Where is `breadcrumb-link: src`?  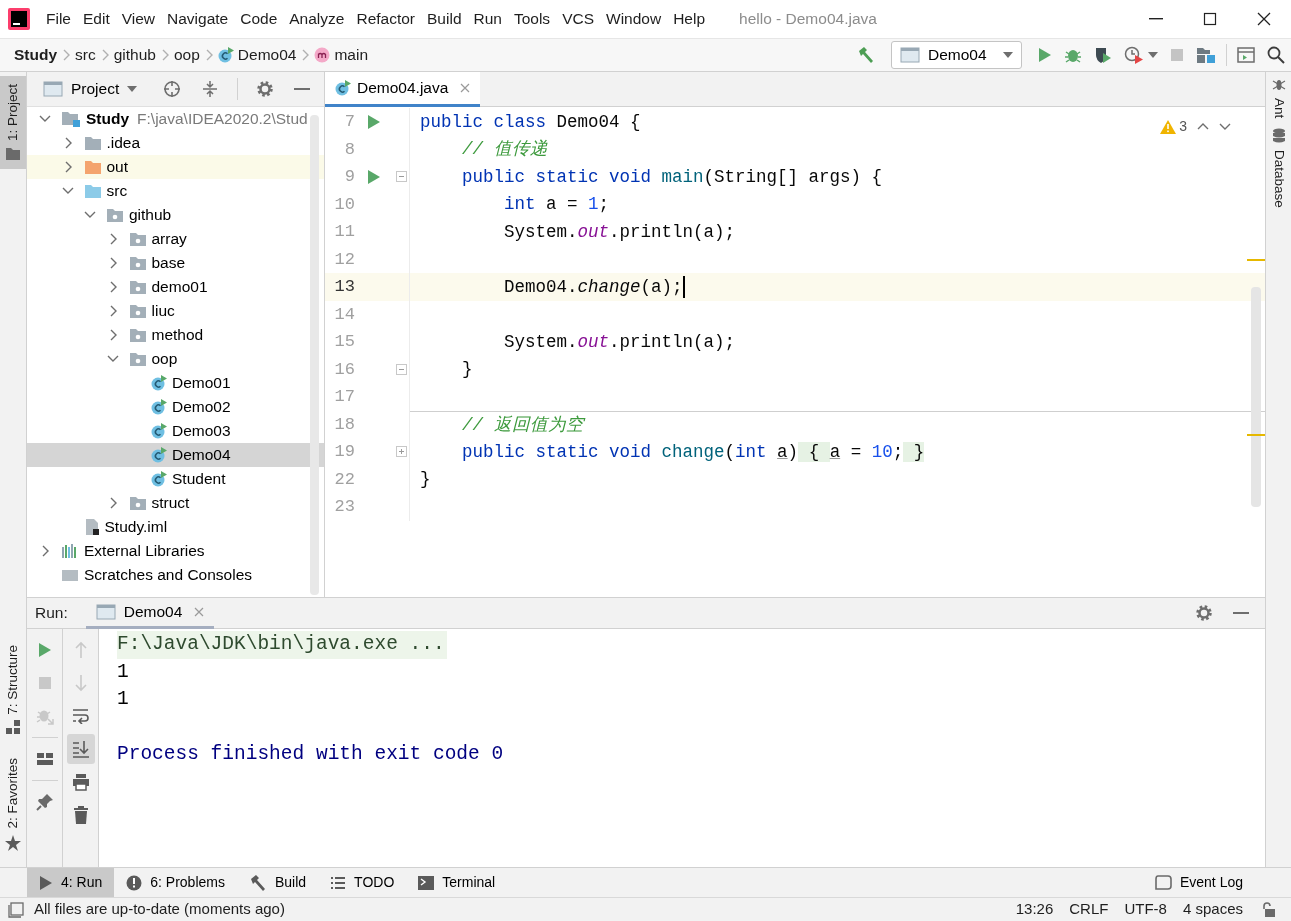
breadcrumb-link: src is located at coordinates (85, 55).